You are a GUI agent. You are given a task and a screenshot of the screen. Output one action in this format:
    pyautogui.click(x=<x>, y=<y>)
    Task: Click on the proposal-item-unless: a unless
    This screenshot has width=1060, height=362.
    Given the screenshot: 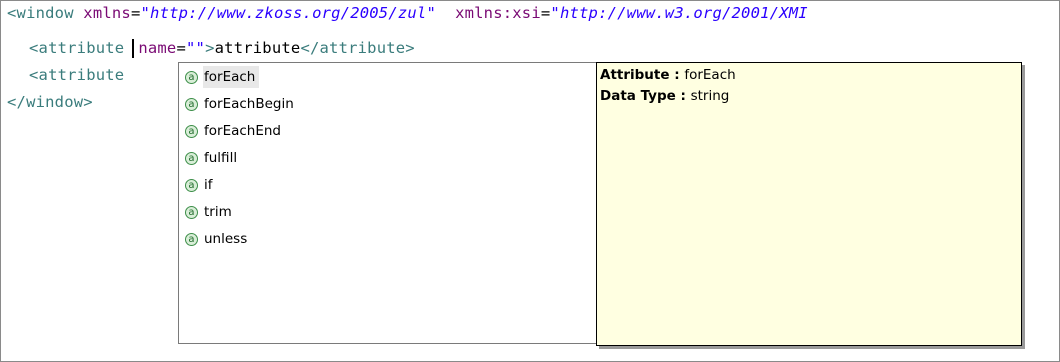 What is the action you would take?
    pyautogui.click(x=218, y=239)
    